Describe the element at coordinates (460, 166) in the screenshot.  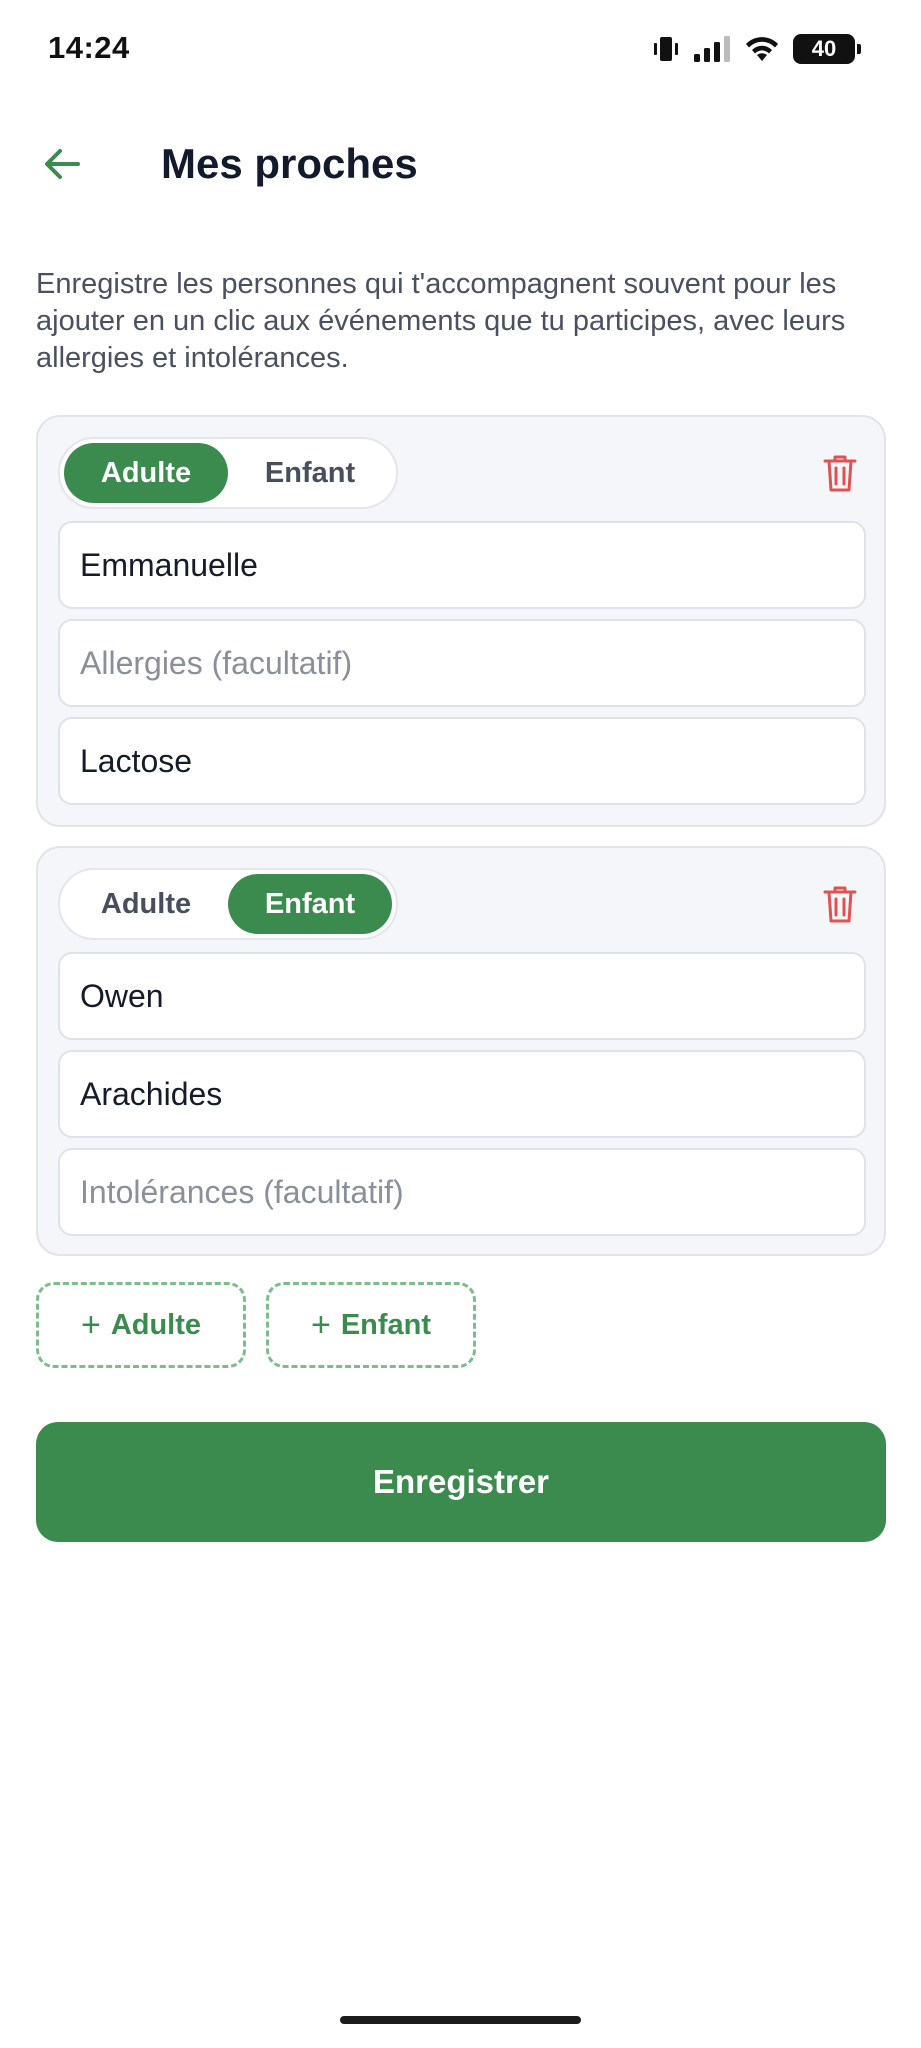
I see `header: Mes proches` at that location.